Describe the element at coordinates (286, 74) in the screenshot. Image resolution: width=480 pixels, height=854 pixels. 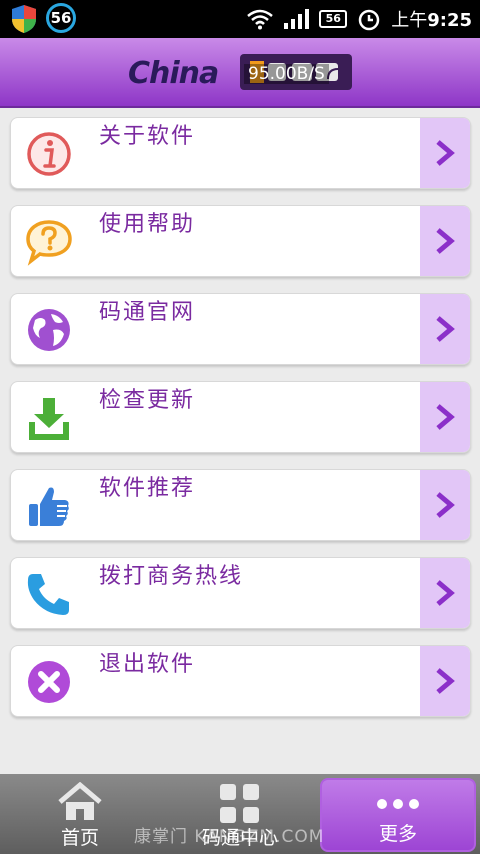
I see `net-speed-indicator: 95.00B/S` at that location.